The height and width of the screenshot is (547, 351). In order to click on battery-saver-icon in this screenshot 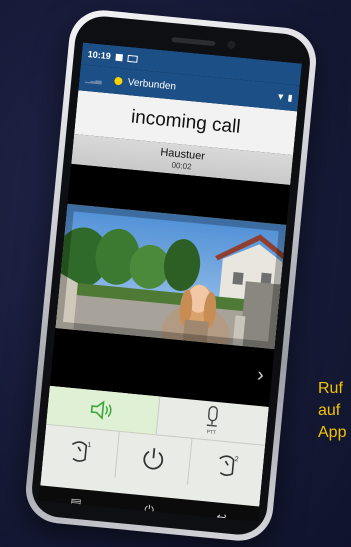, I will do `click(132, 58)`.